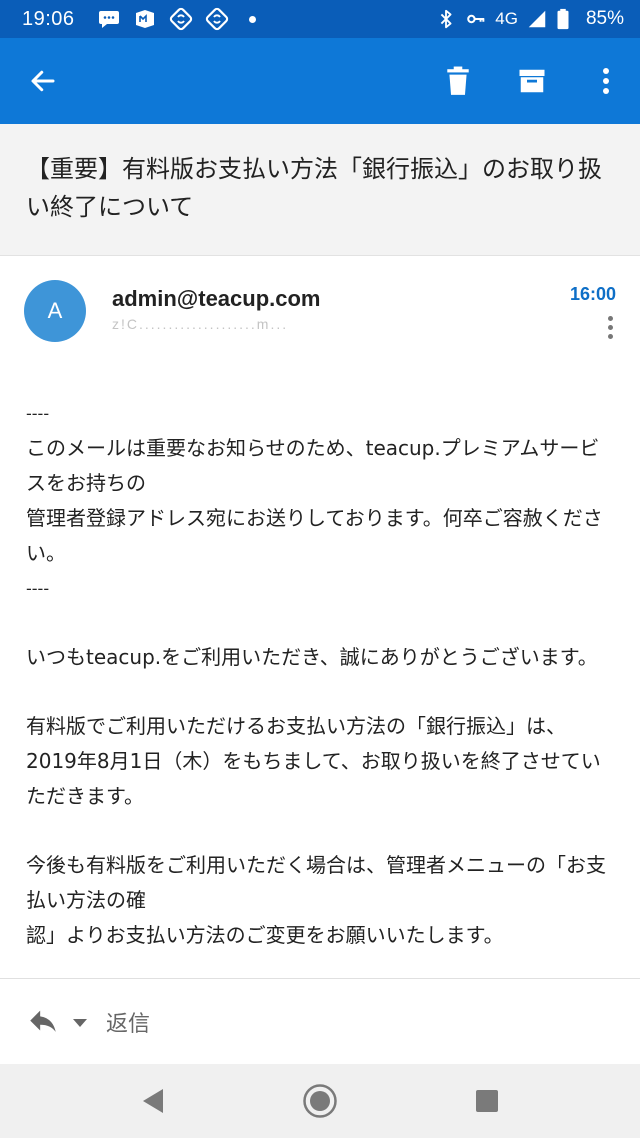 Image resolution: width=640 pixels, height=1138 pixels. I want to click on body-paragraph: いつもteacup.をご利用いただき、誠にありがとうございます。, so click(312, 657).